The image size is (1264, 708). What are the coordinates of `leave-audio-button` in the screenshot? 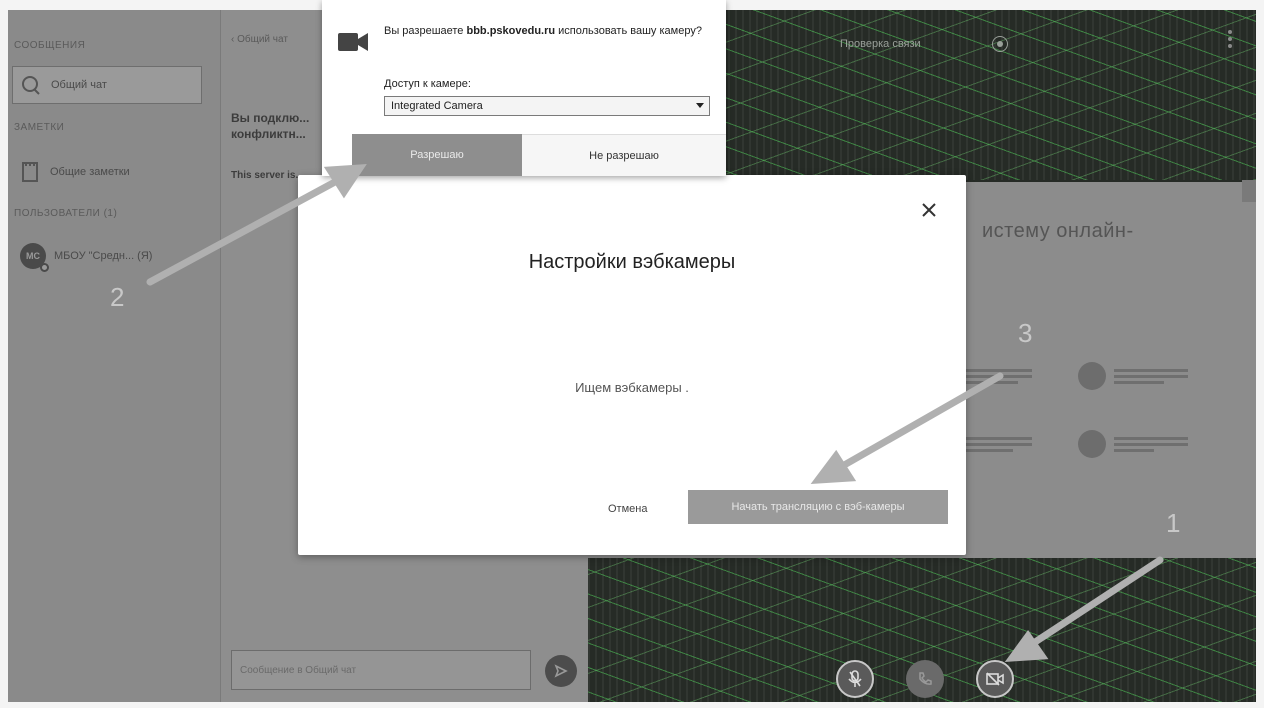 It's located at (925, 679).